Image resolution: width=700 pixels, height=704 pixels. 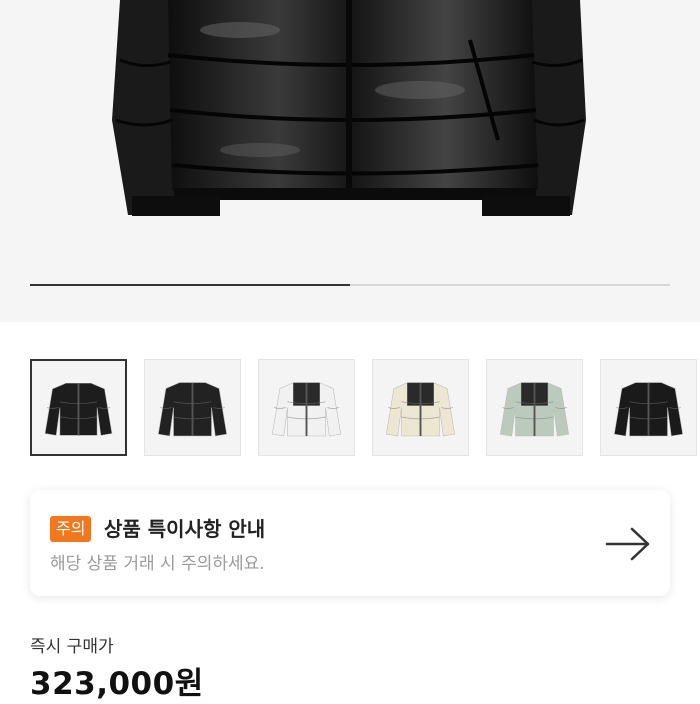 What do you see at coordinates (350, 543) in the screenshot?
I see `product-notice-card: 주의 상품 특이사항 안내 해당 상품 거래 시 주의하세요.` at bounding box center [350, 543].